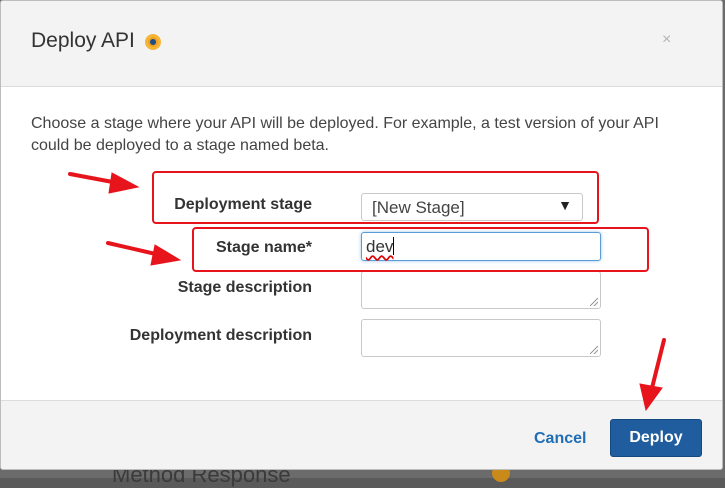 The height and width of the screenshot is (488, 725). What do you see at coordinates (652, 375) in the screenshot?
I see `annotation-arrow-deploy` at bounding box center [652, 375].